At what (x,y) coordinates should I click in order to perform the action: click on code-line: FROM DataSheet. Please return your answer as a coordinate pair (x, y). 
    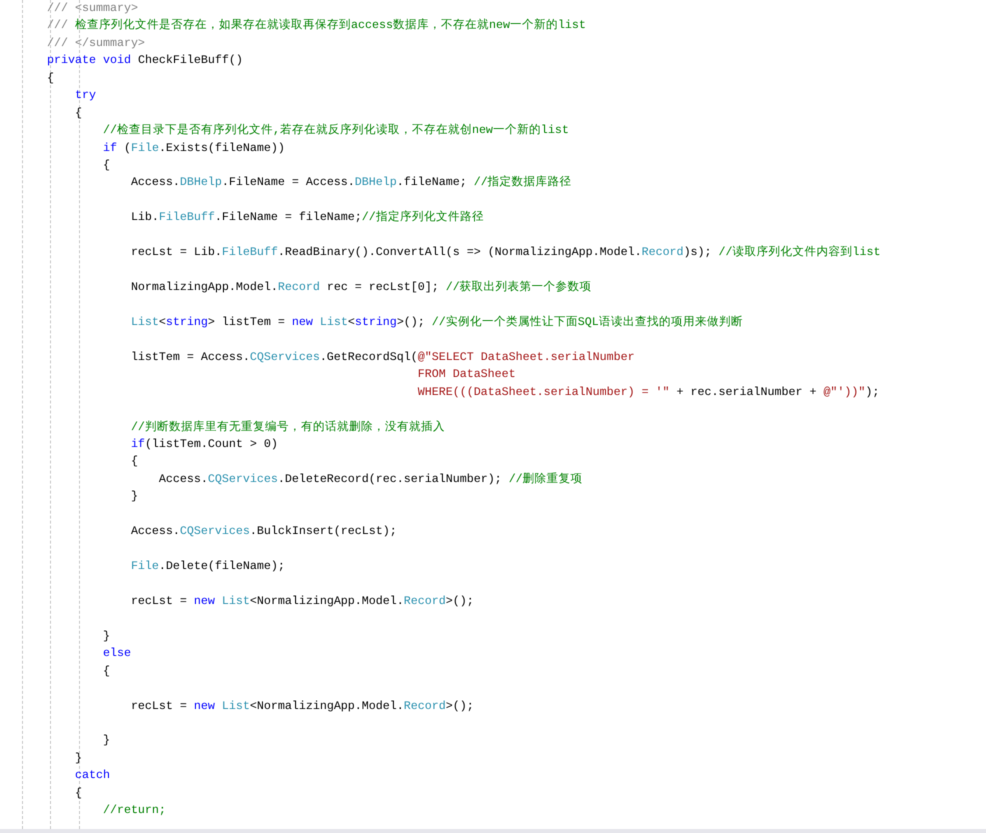
    Looking at the image, I should click on (466, 375).